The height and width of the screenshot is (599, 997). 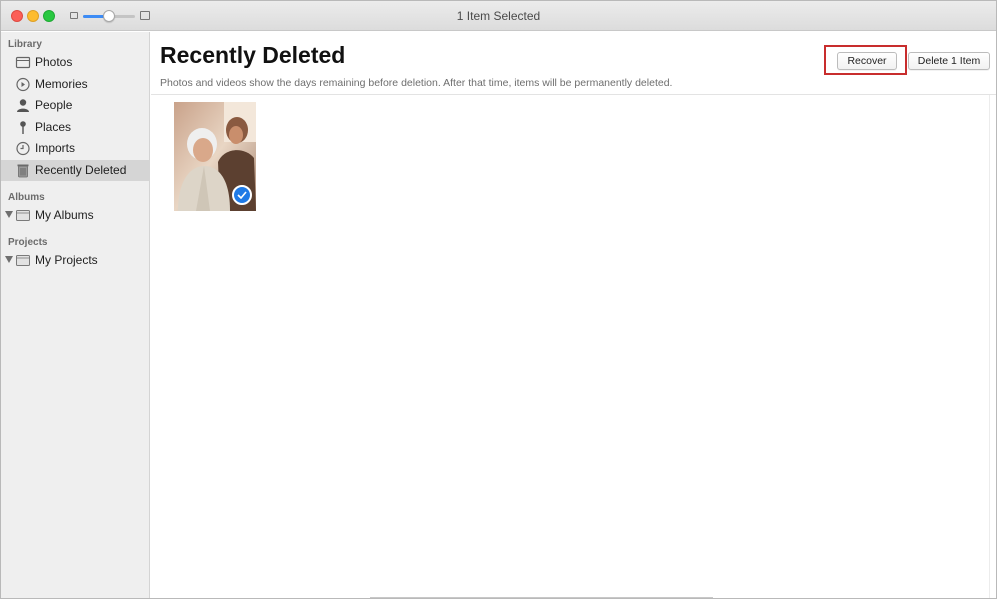 I want to click on delete-item-button: Delete 1 Item, so click(x=949, y=61).